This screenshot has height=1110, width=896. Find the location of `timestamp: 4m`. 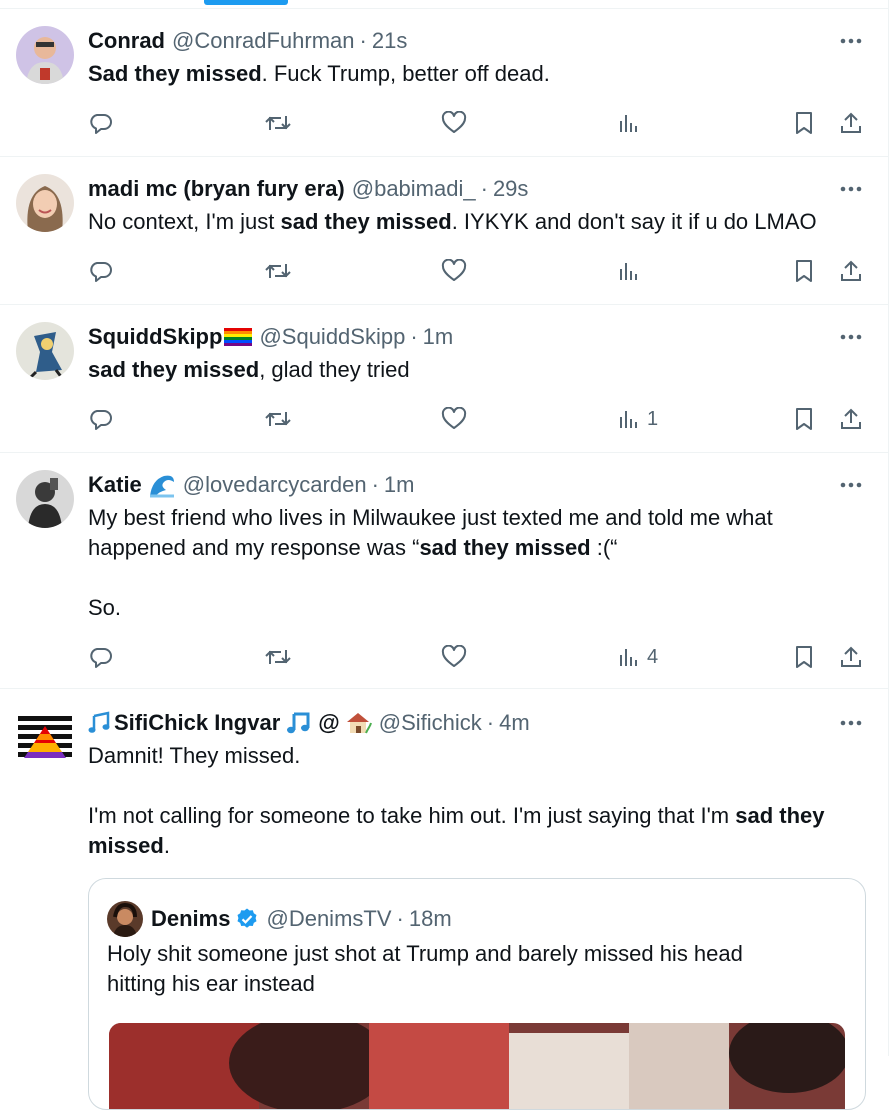

timestamp: 4m is located at coordinates (514, 723).